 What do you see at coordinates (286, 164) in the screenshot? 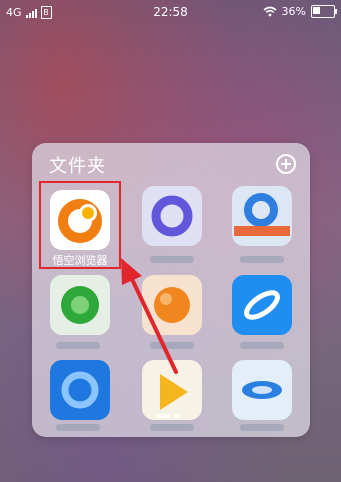
I see `add-app-button` at bounding box center [286, 164].